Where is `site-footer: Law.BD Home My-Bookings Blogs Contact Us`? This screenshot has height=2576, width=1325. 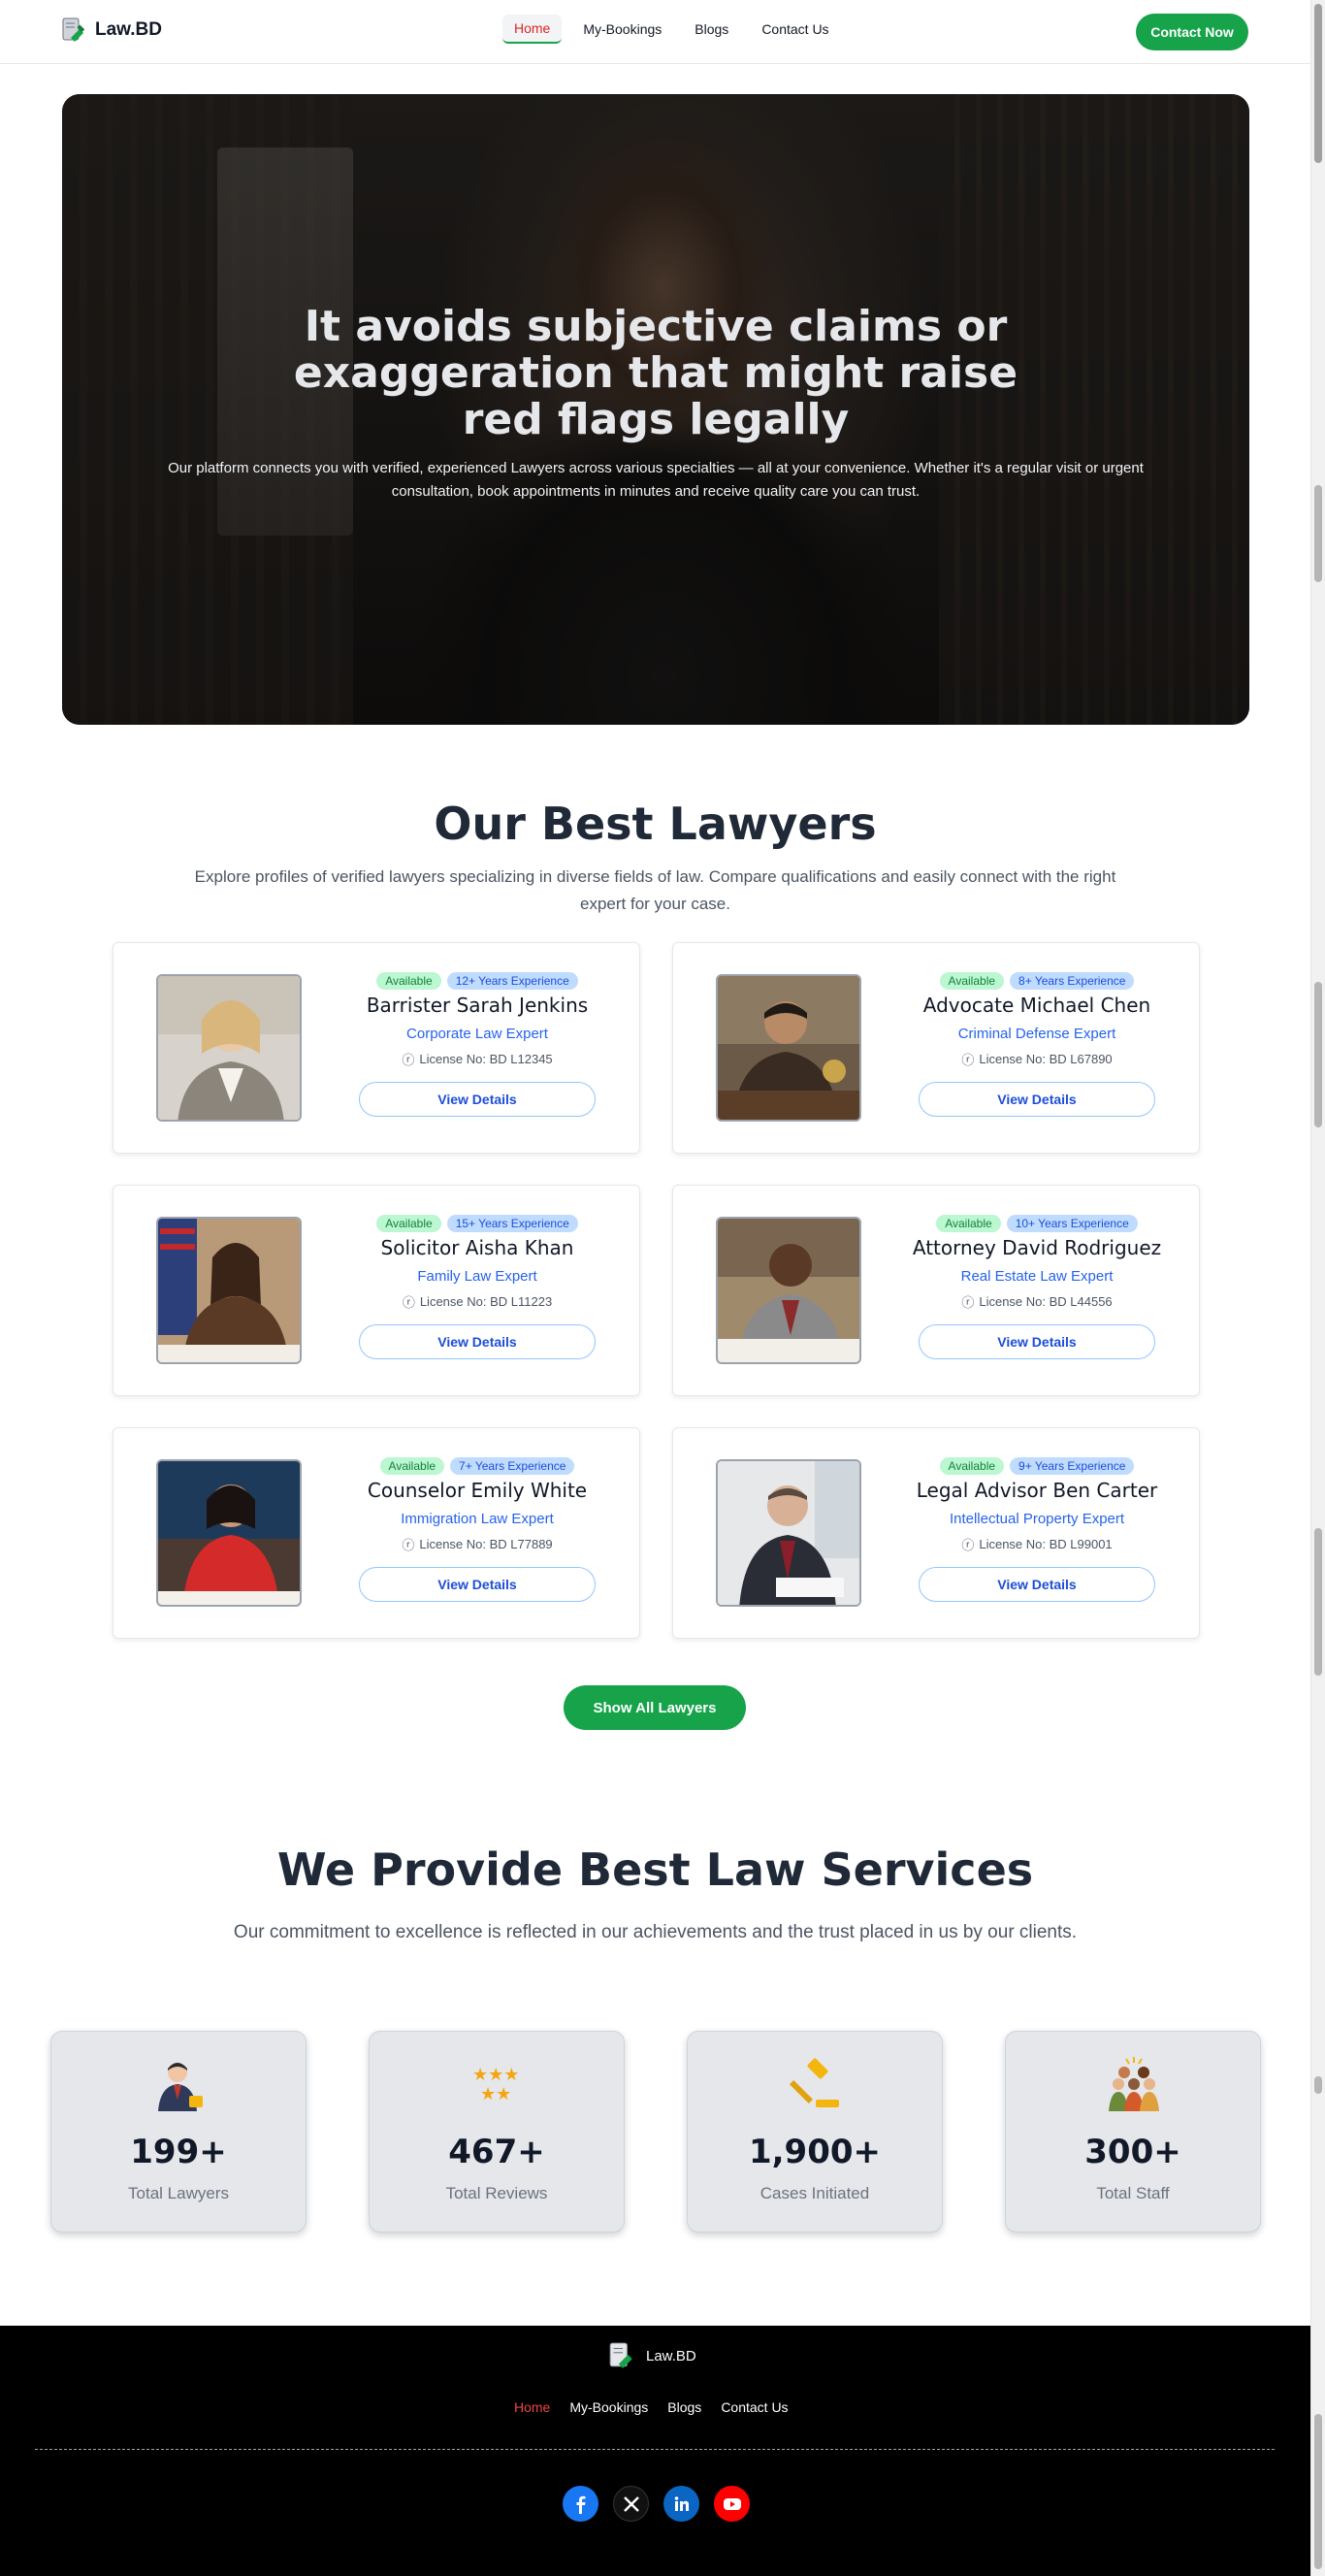
site-footer: Law.BD Home My-Bookings Blogs Contact Us is located at coordinates (655, 2451).